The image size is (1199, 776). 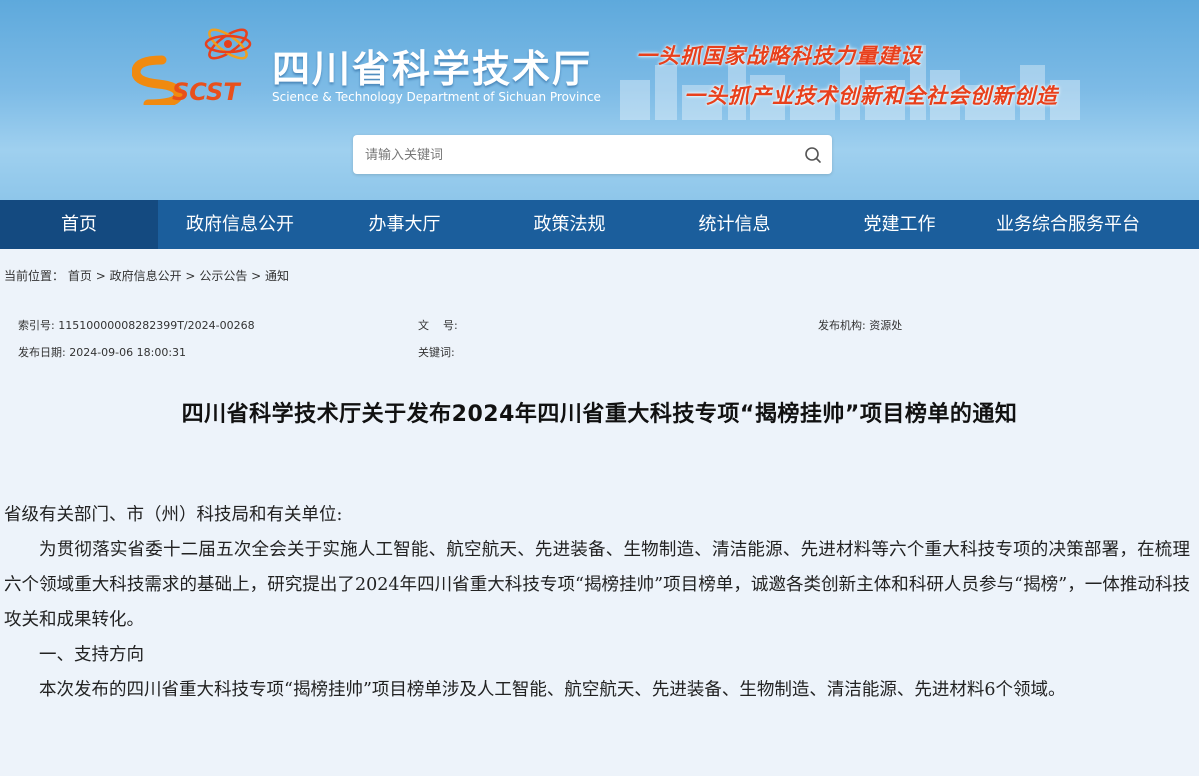 I want to click on meta-docno-label: 文 号:, so click(x=438, y=325).